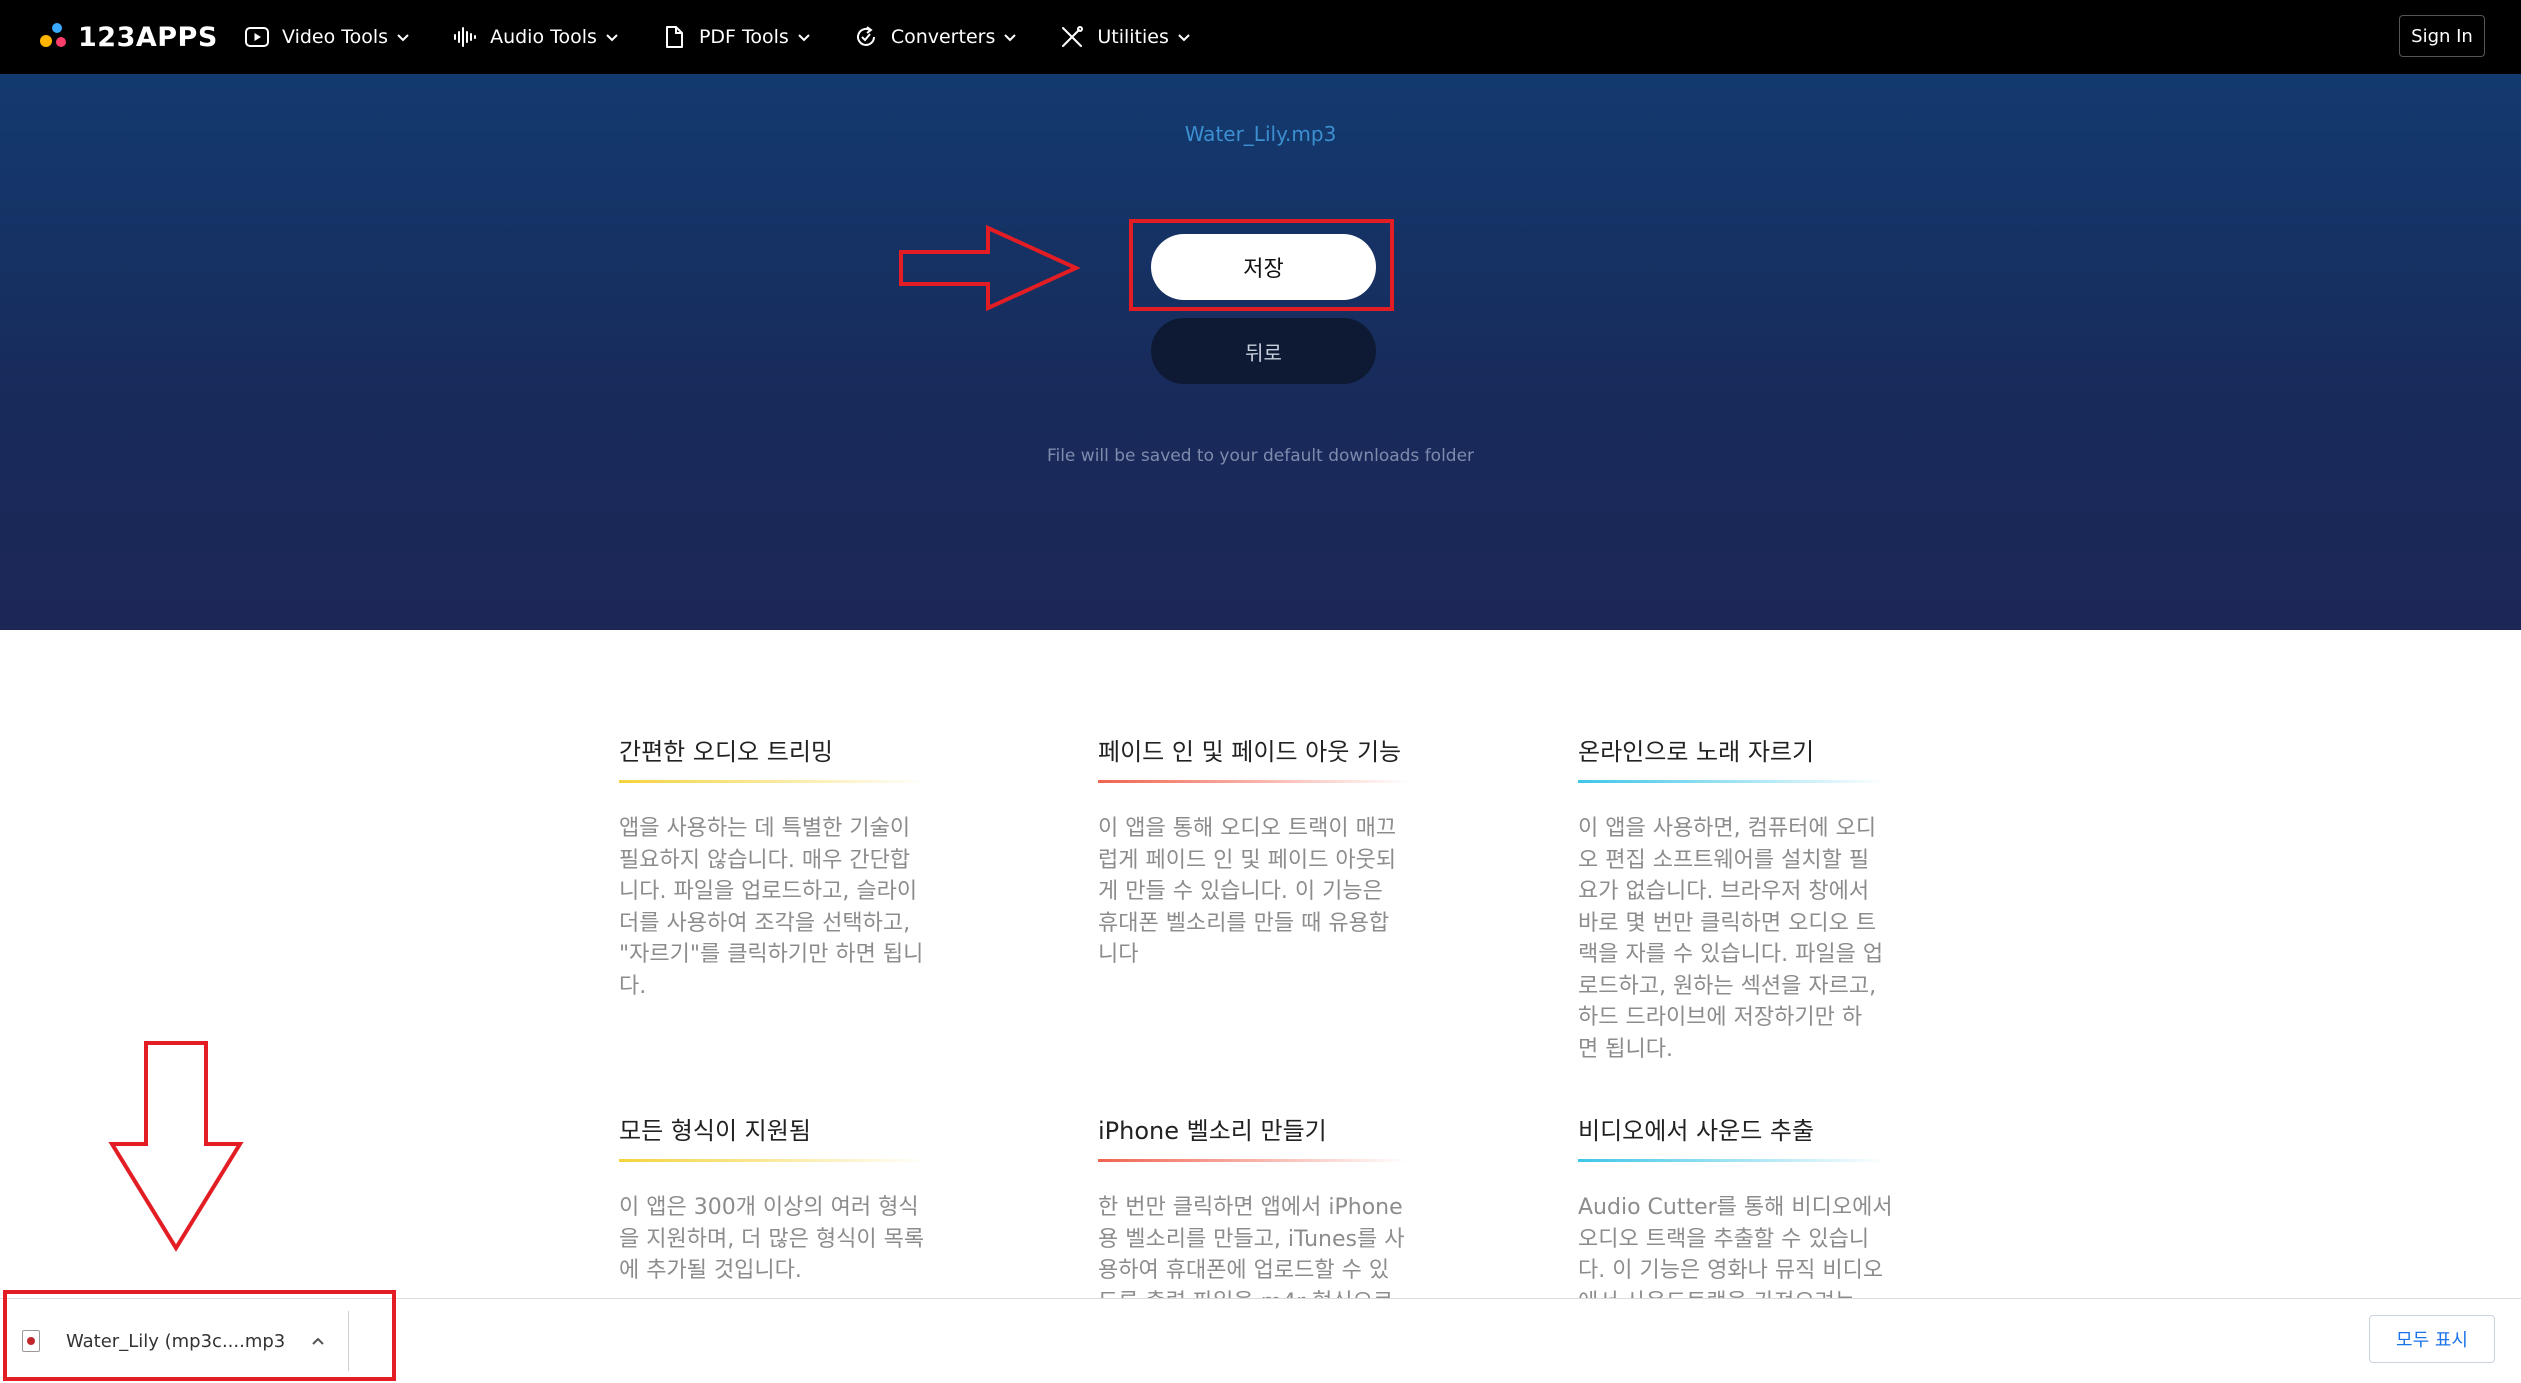  I want to click on nav-converters: Converters, so click(935, 37).